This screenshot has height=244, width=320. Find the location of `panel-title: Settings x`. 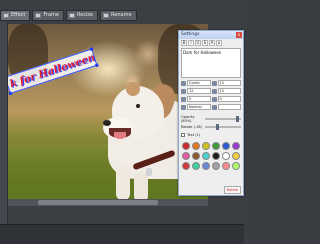

panel-title: Settings x is located at coordinates (211, 35).